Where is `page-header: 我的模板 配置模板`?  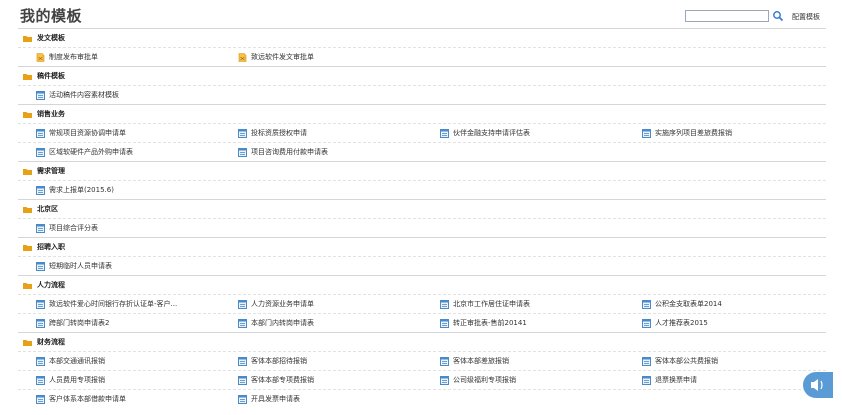
page-header: 我的模板 配置模板 is located at coordinates (422, 15).